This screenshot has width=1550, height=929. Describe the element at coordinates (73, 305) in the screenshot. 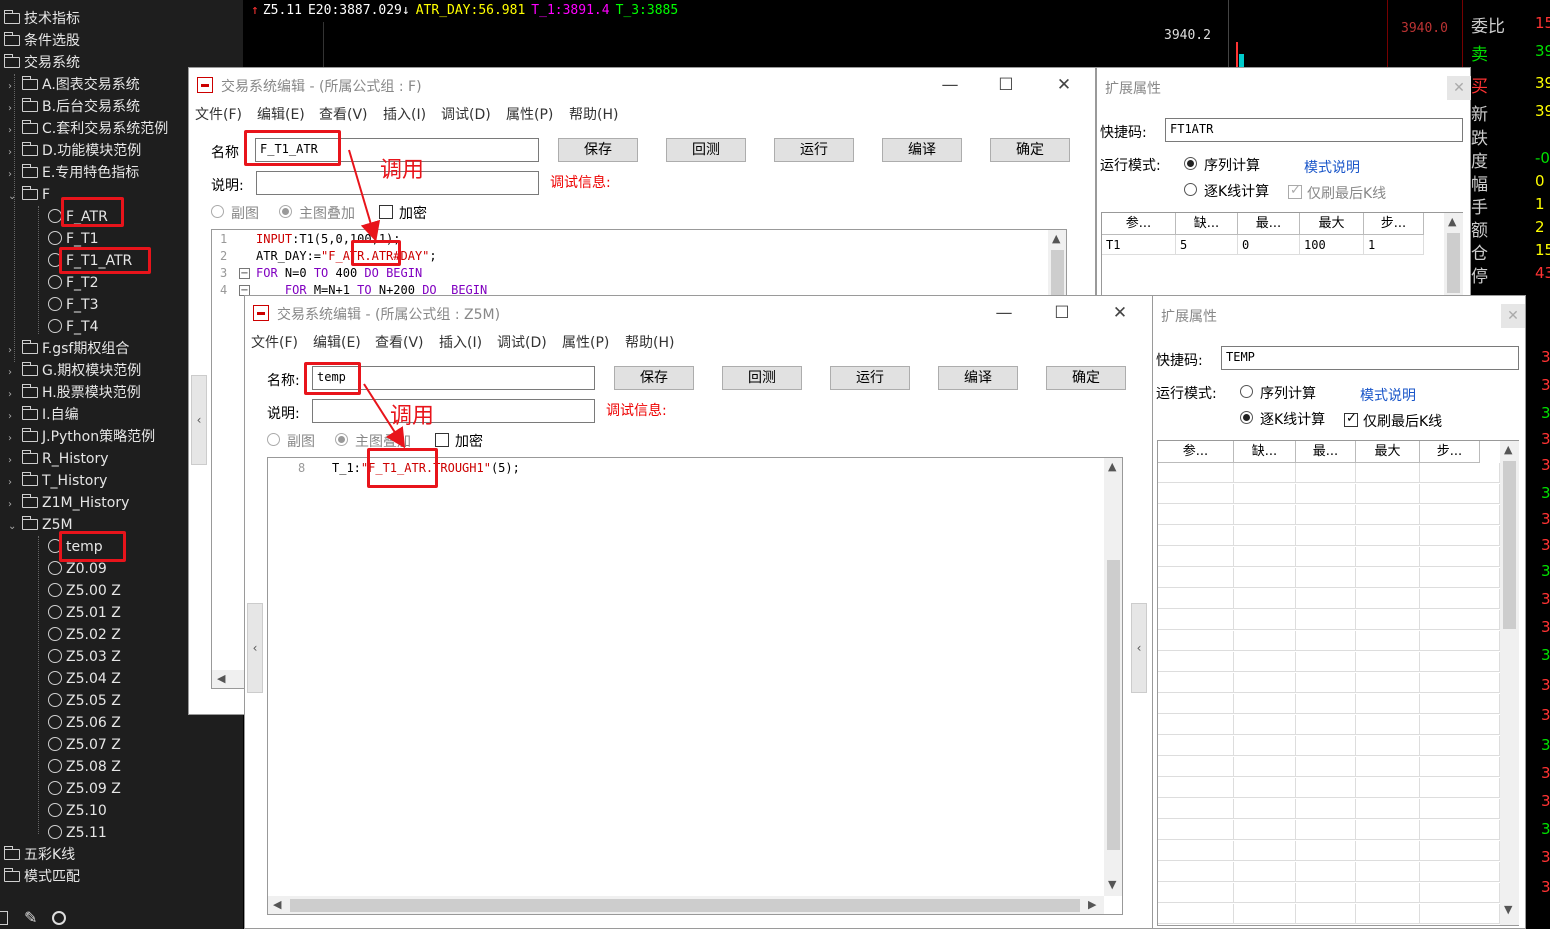

I see `tree-item: F_T3` at that location.